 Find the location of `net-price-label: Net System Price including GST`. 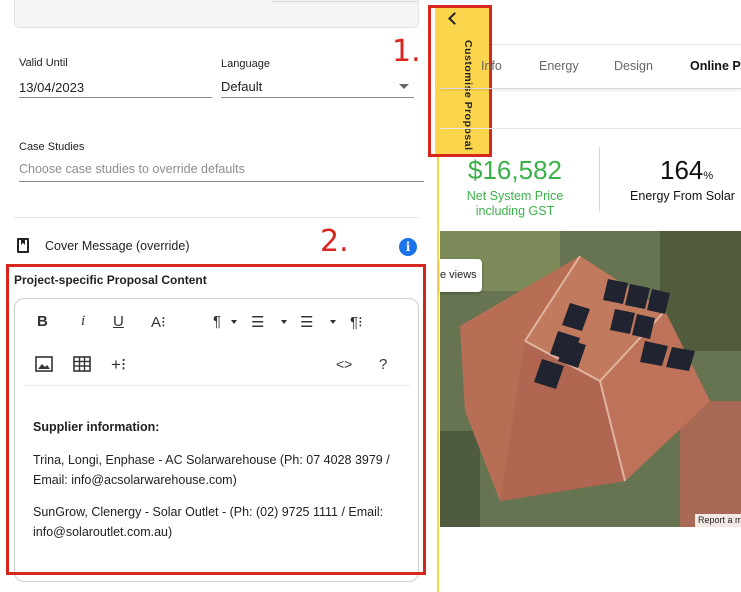

net-price-label: Net System Price including GST is located at coordinates (515, 203).